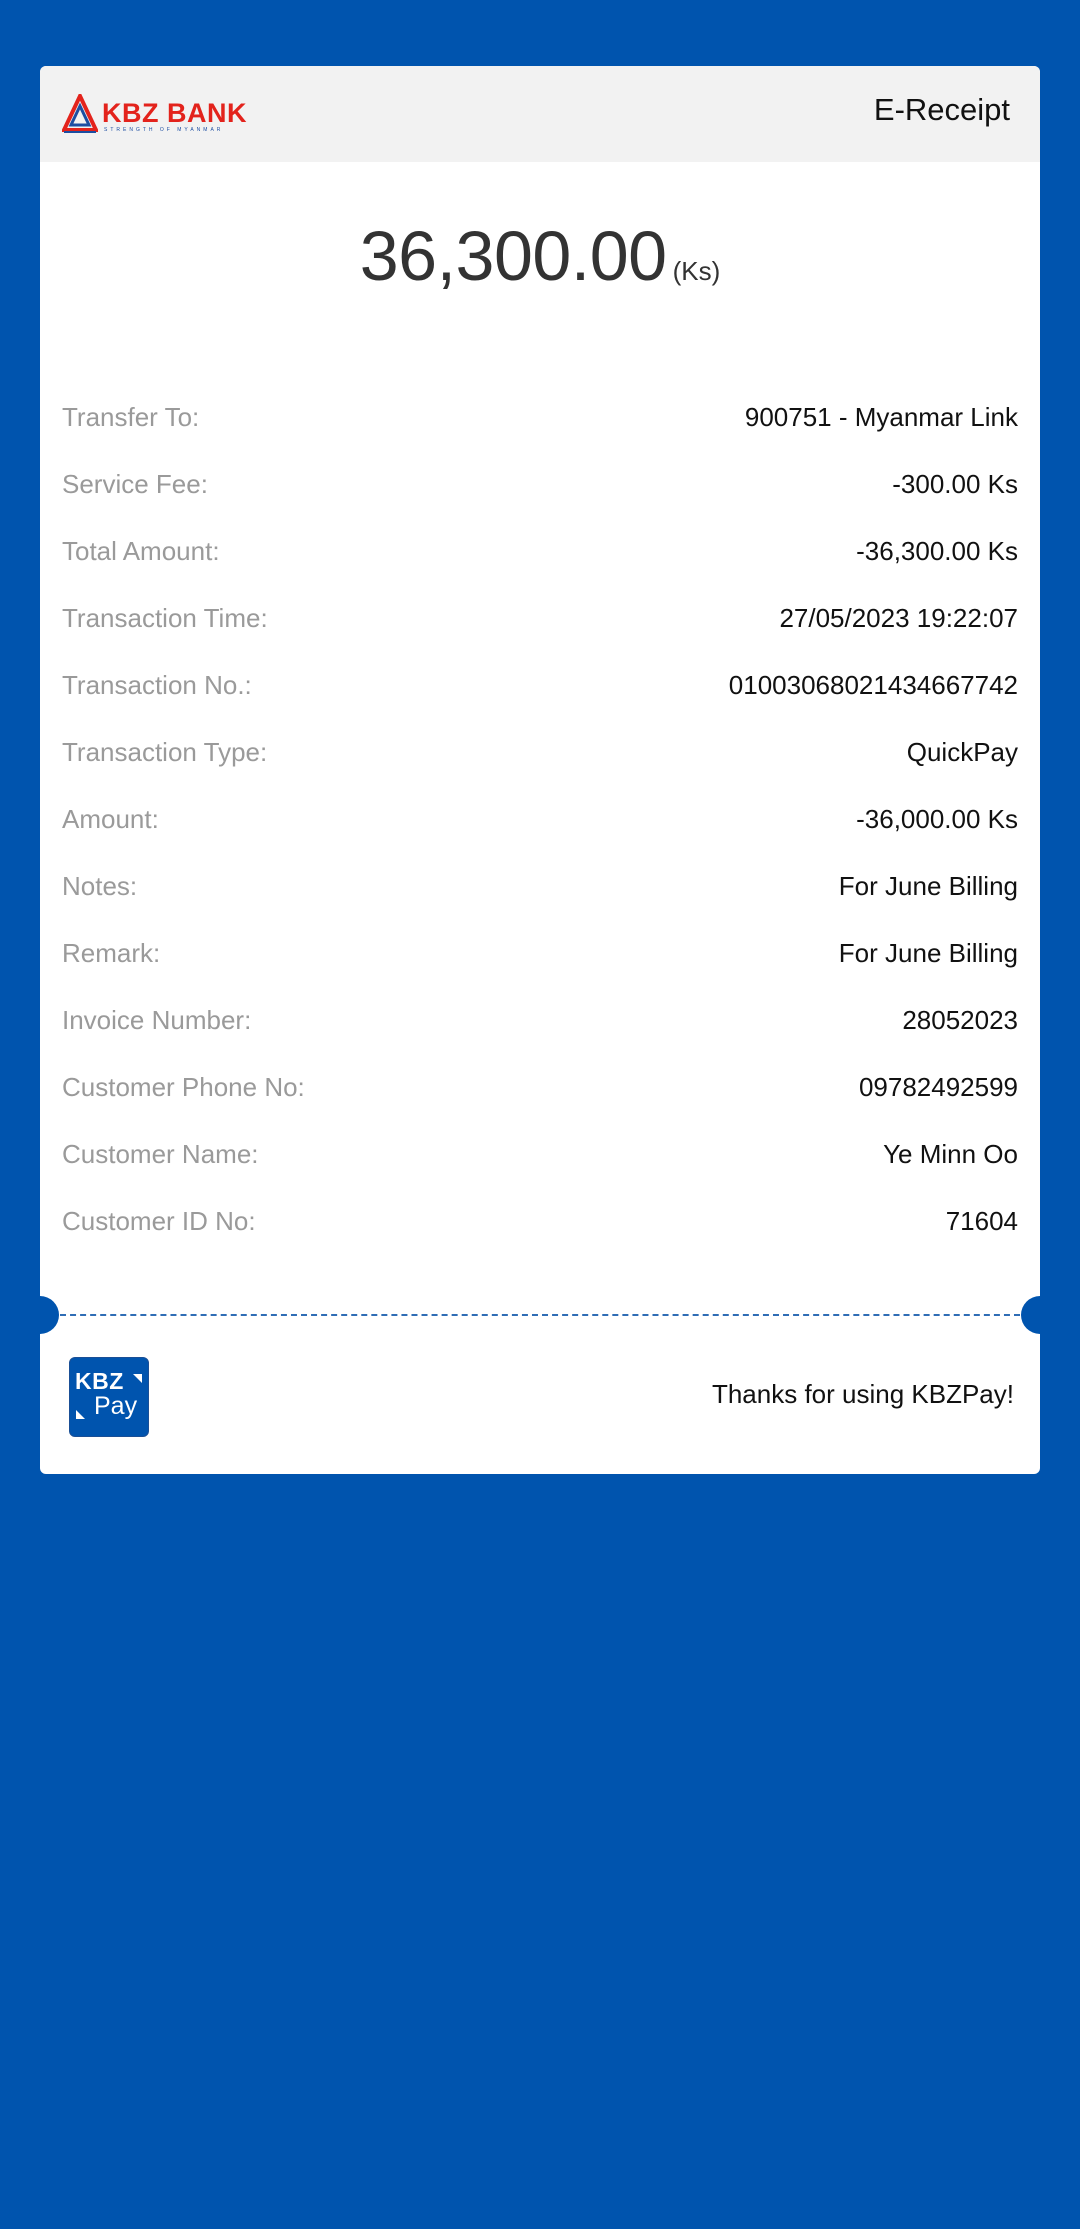  I want to click on detail-label: Customer ID No:, so click(159, 1221).